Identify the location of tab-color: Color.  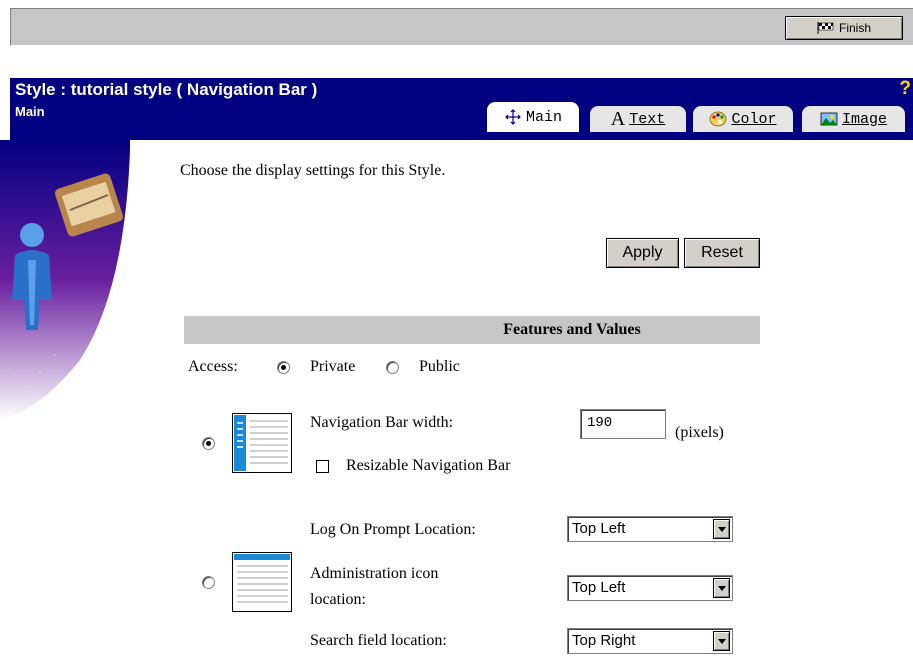
(743, 119).